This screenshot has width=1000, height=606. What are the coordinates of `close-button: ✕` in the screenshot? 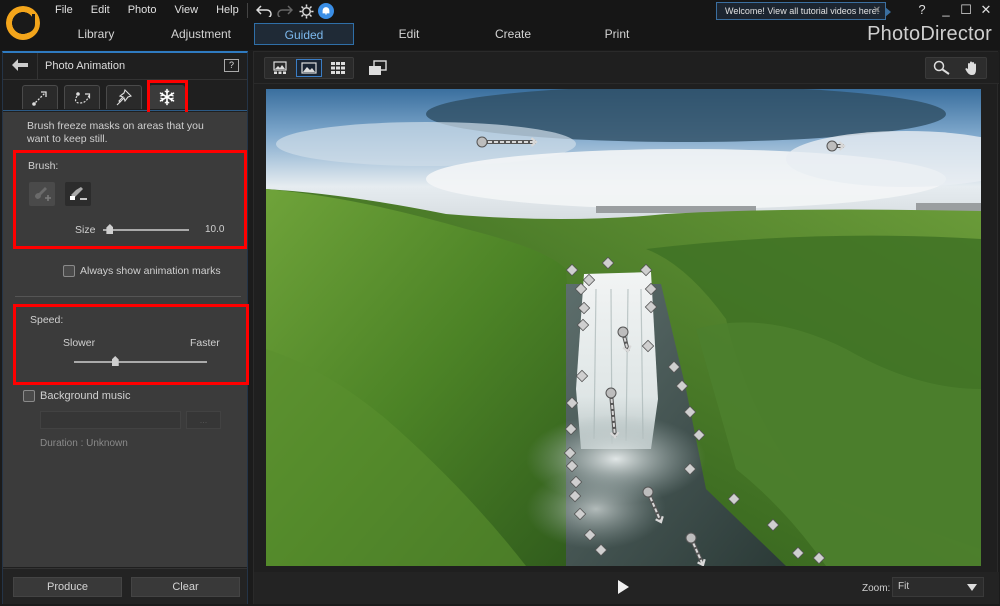 It's located at (986, 10).